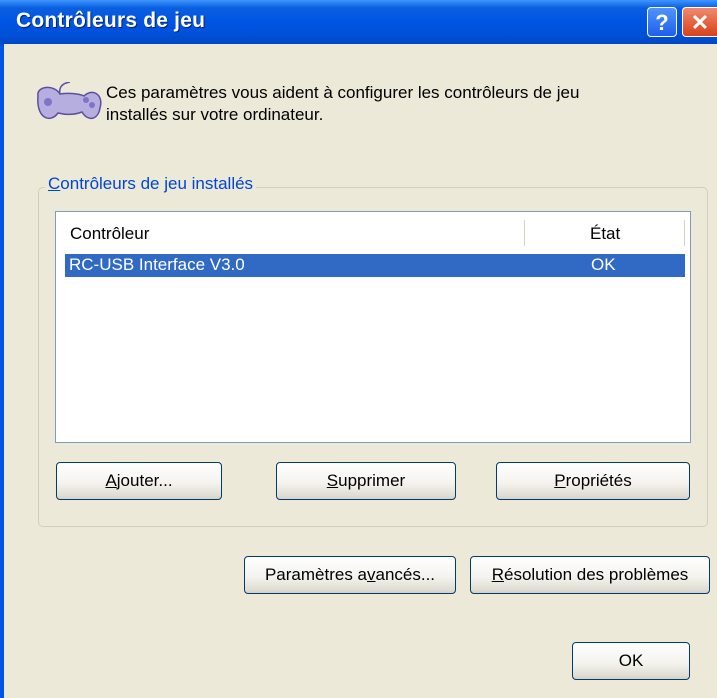 The width and height of the screenshot is (717, 698). Describe the element at coordinates (631, 661) in the screenshot. I see `ok-button: OK` at that location.